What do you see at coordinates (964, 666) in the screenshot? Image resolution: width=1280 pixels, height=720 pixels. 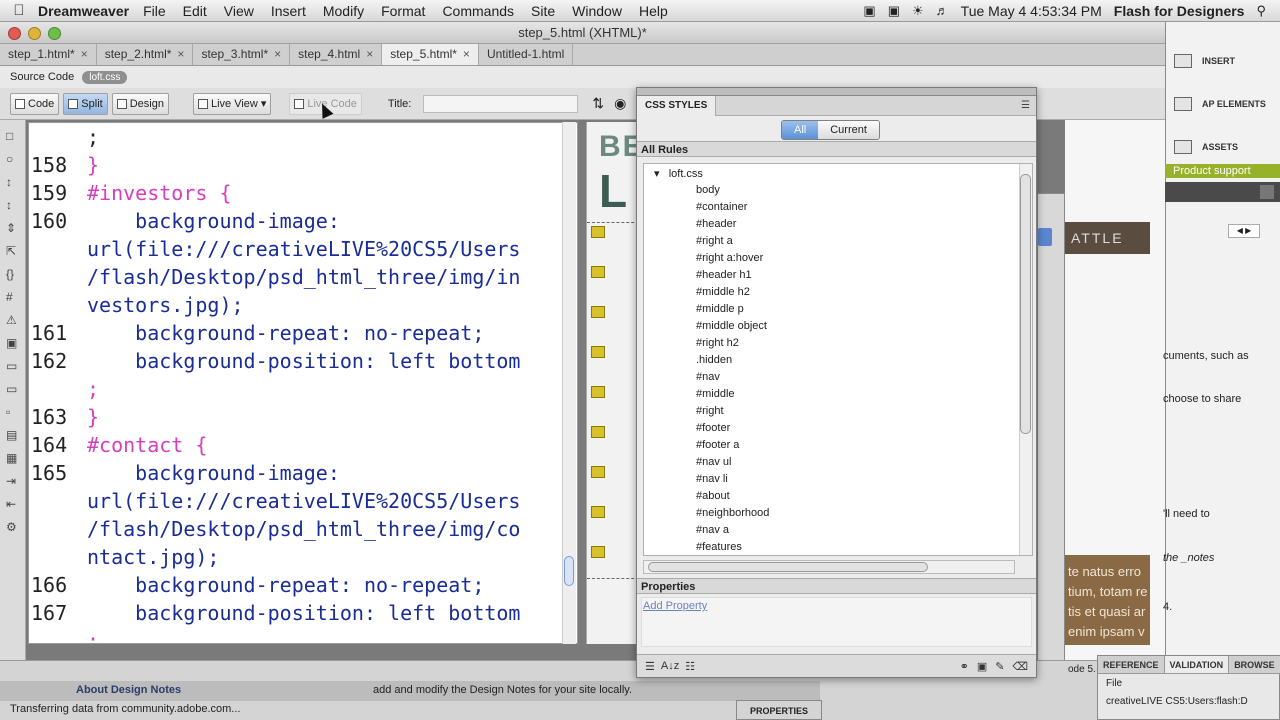 I see `attach-stylesheet-icon: ⚭` at bounding box center [964, 666].